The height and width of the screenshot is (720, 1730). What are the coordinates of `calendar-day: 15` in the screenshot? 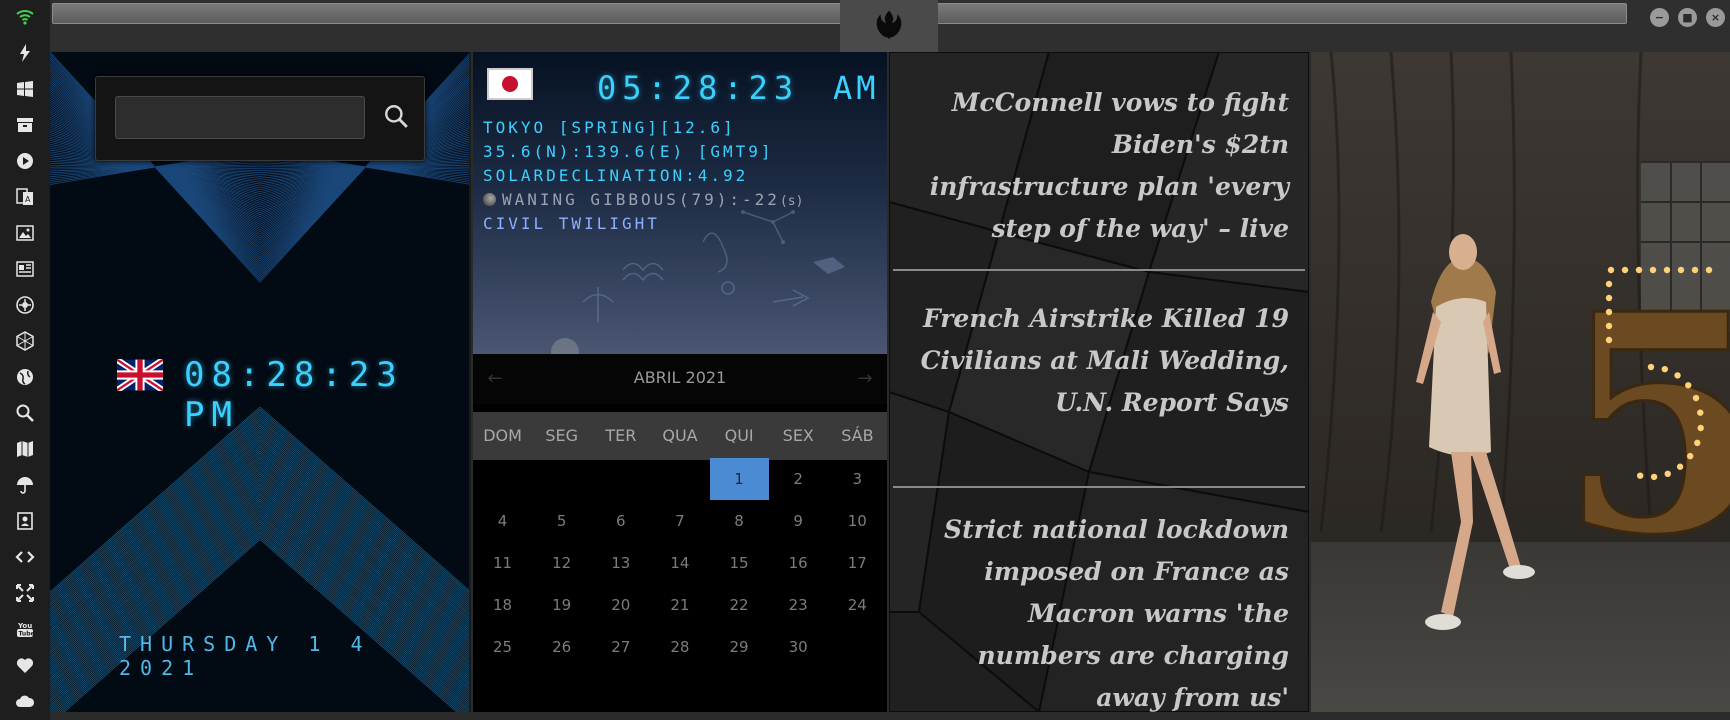 It's located at (739, 563).